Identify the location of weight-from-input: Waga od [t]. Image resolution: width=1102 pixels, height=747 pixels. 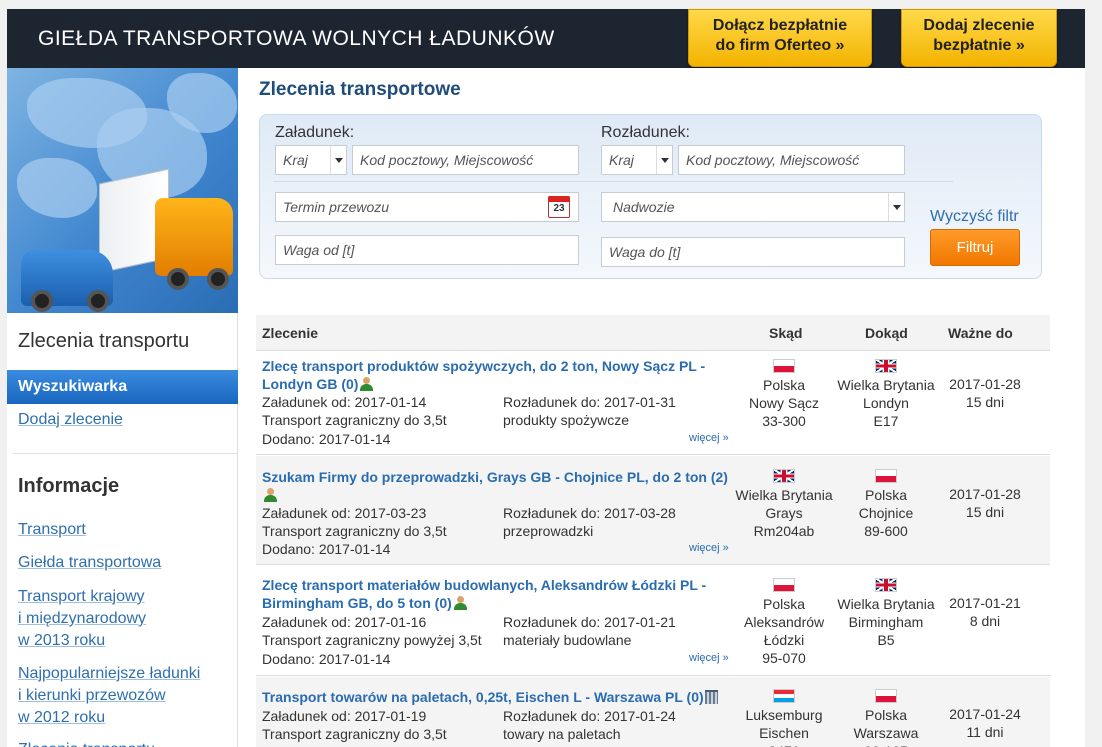
(427, 250).